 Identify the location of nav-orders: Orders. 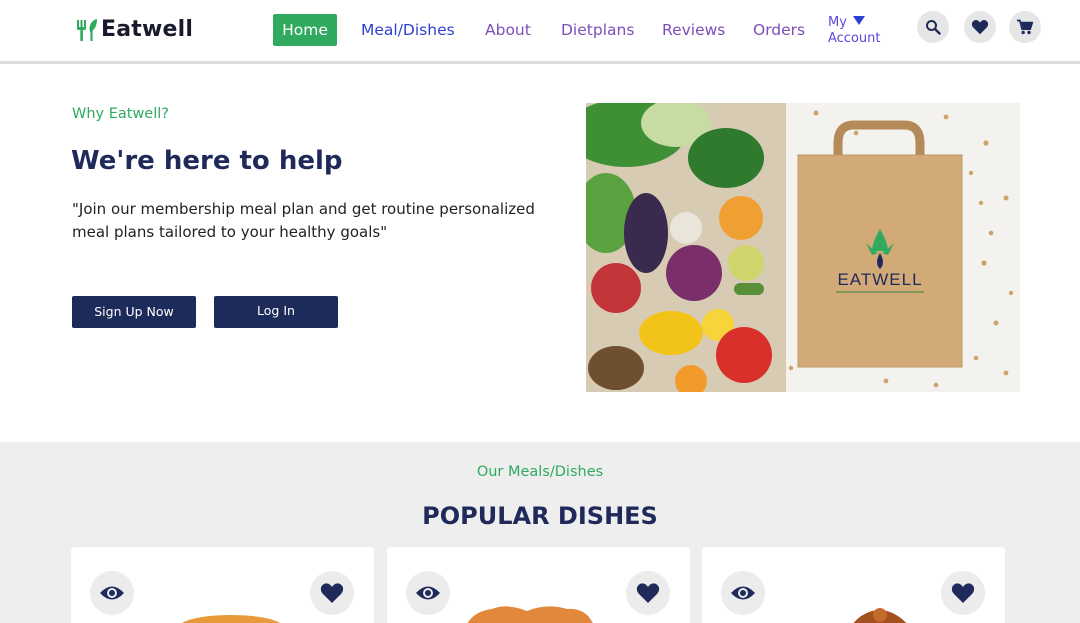
(779, 30).